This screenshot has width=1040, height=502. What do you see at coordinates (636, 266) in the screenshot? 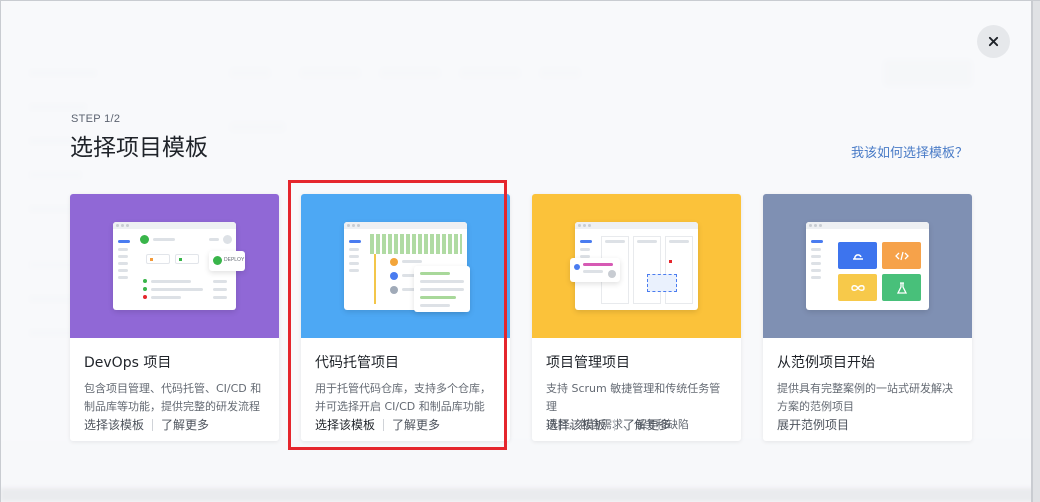
I see `pm-illustration` at bounding box center [636, 266].